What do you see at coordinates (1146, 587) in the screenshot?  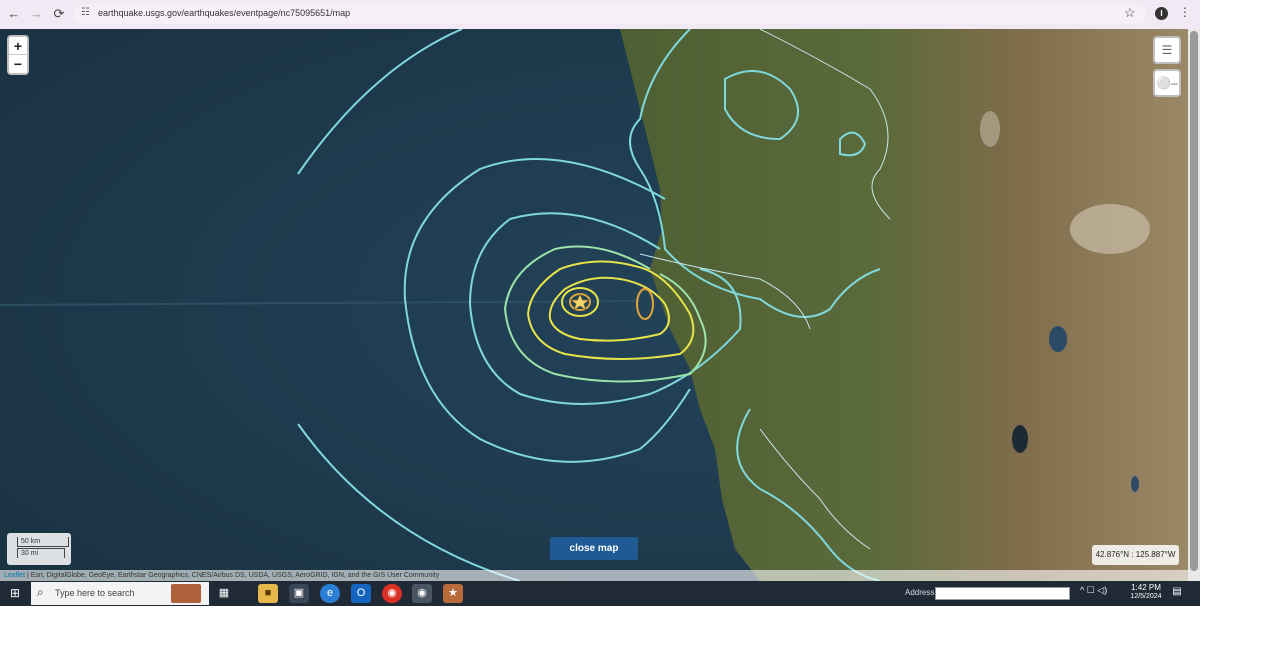 I see `clock-time: 1:42 PM` at bounding box center [1146, 587].